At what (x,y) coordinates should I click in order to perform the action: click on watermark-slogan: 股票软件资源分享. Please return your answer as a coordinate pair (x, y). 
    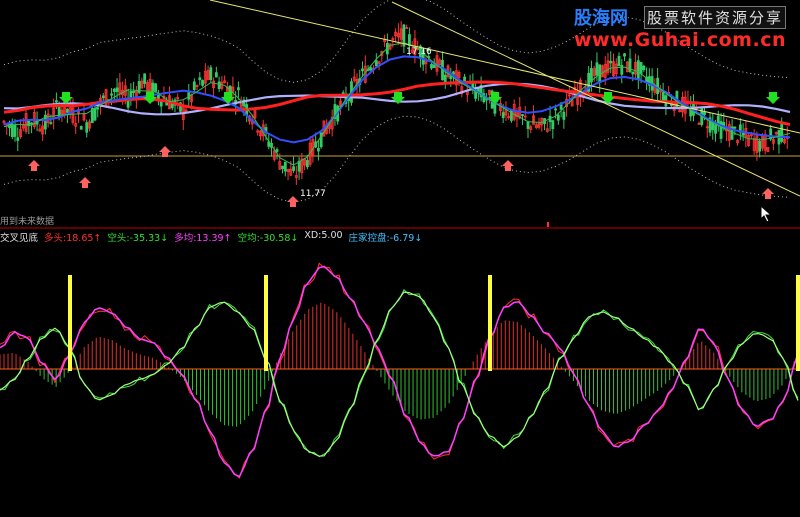
    Looking at the image, I should click on (715, 17).